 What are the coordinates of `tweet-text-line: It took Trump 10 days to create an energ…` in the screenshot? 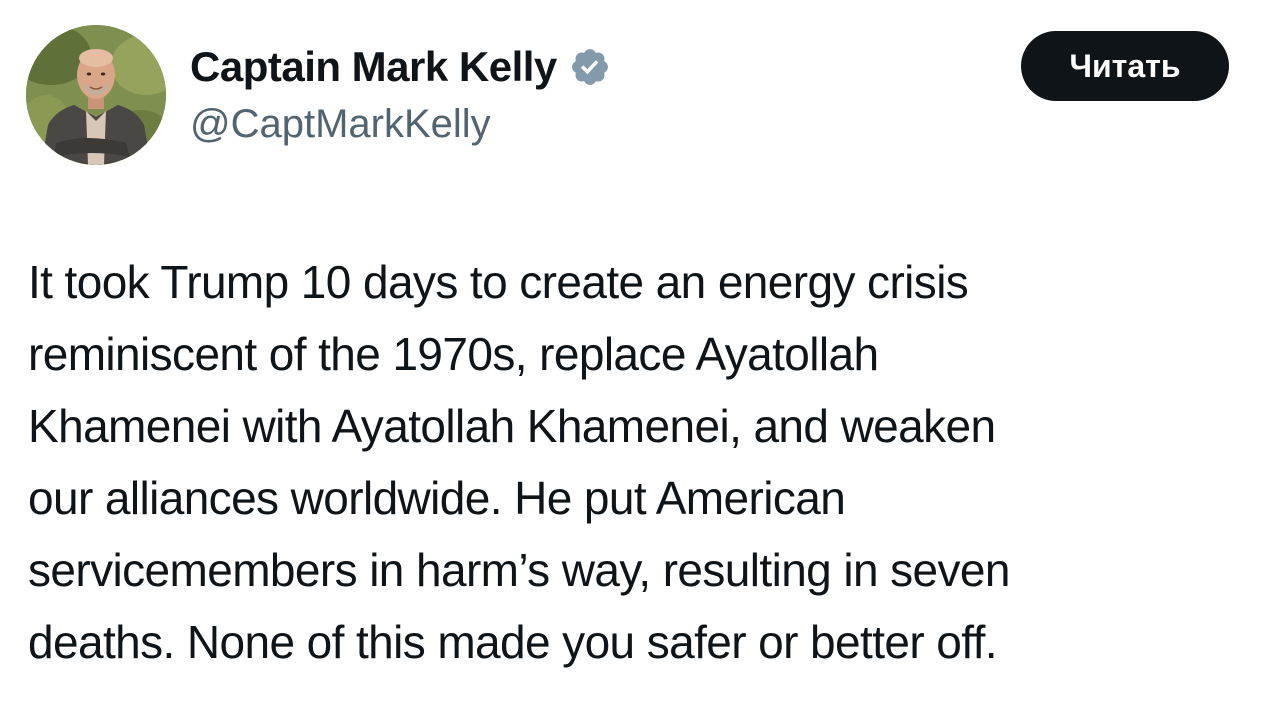 It's located at (498, 282).